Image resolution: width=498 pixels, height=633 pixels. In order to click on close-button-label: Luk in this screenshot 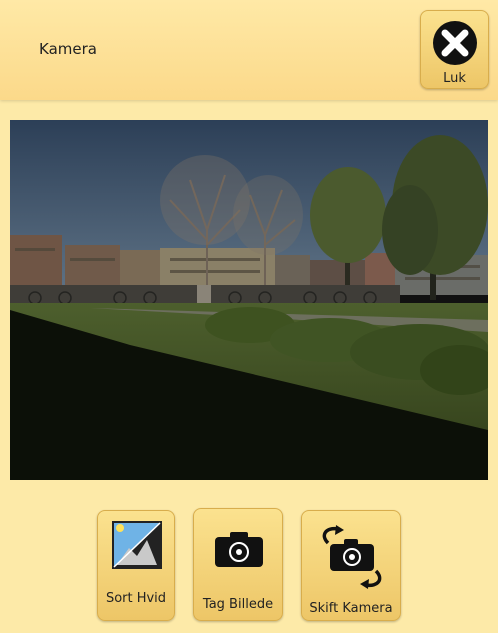, I will do `click(454, 78)`.